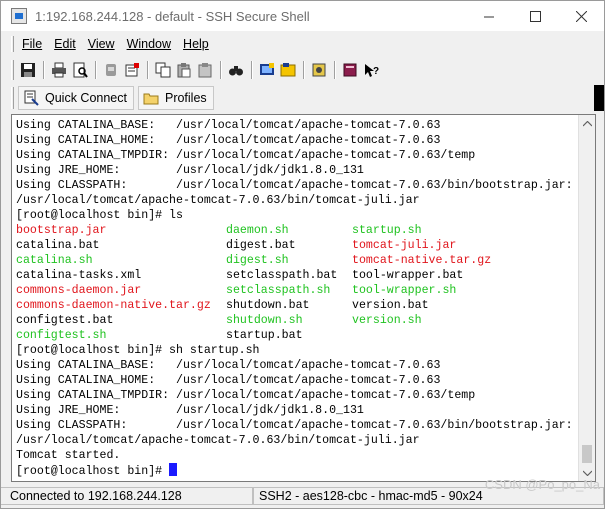 The width and height of the screenshot is (605, 509). What do you see at coordinates (79, 290) in the screenshot?
I see `ls-file-entry: commons-daemon.jar` at bounding box center [79, 290].